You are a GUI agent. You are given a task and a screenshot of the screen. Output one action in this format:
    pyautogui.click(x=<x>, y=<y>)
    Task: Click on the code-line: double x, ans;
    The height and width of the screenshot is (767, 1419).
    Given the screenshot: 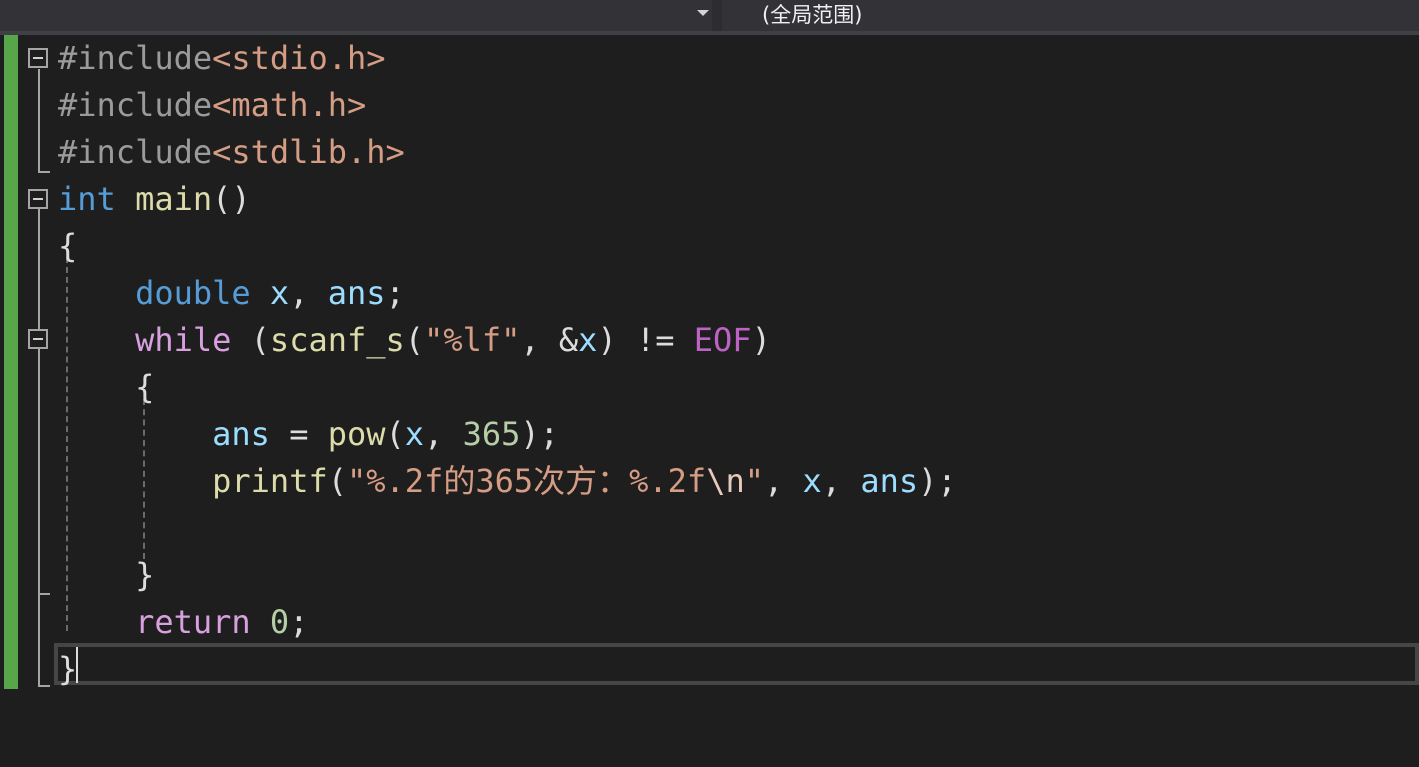 What is the action you would take?
    pyautogui.click(x=231, y=293)
    